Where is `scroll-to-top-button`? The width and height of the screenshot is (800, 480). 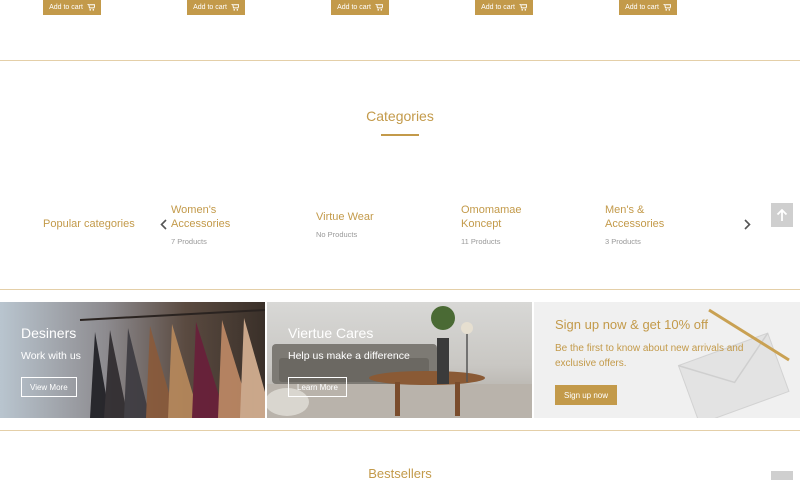
scroll-to-top-button is located at coordinates (782, 215).